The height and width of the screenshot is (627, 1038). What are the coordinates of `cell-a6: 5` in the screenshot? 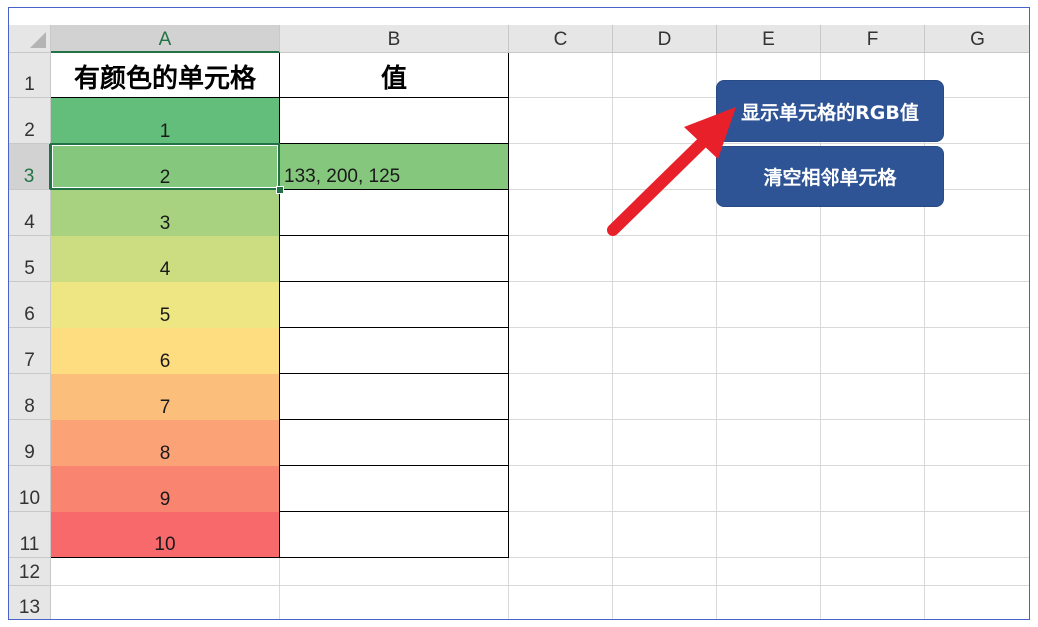 It's located at (165, 305).